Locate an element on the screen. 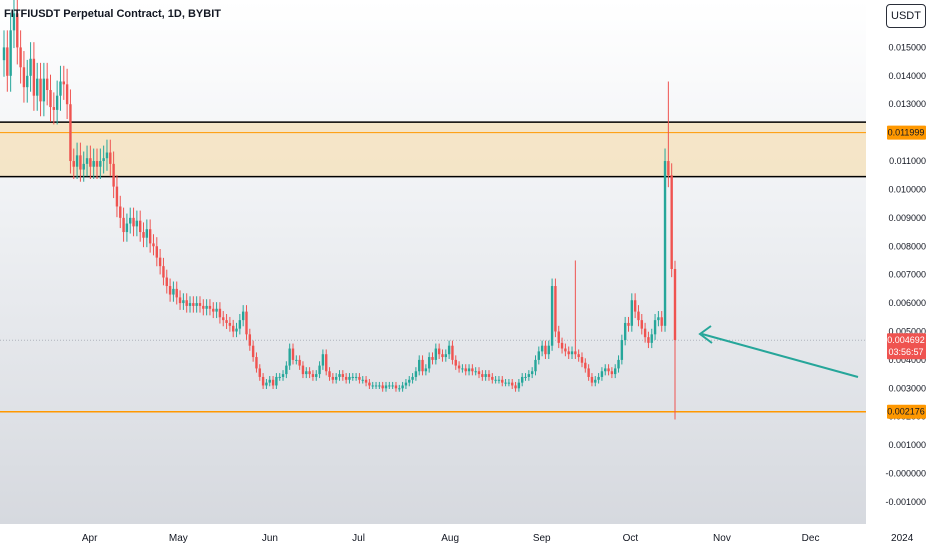 Image resolution: width=932 pixels, height=550 pixels. x-tick-label: Jun is located at coordinates (270, 538).